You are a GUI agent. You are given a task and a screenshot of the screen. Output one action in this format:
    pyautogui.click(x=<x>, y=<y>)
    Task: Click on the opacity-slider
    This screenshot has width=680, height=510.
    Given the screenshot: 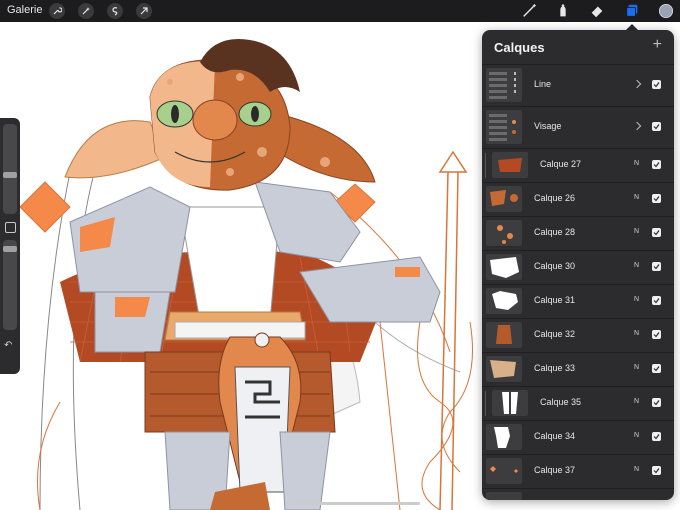 What is the action you would take?
    pyautogui.click(x=10, y=285)
    